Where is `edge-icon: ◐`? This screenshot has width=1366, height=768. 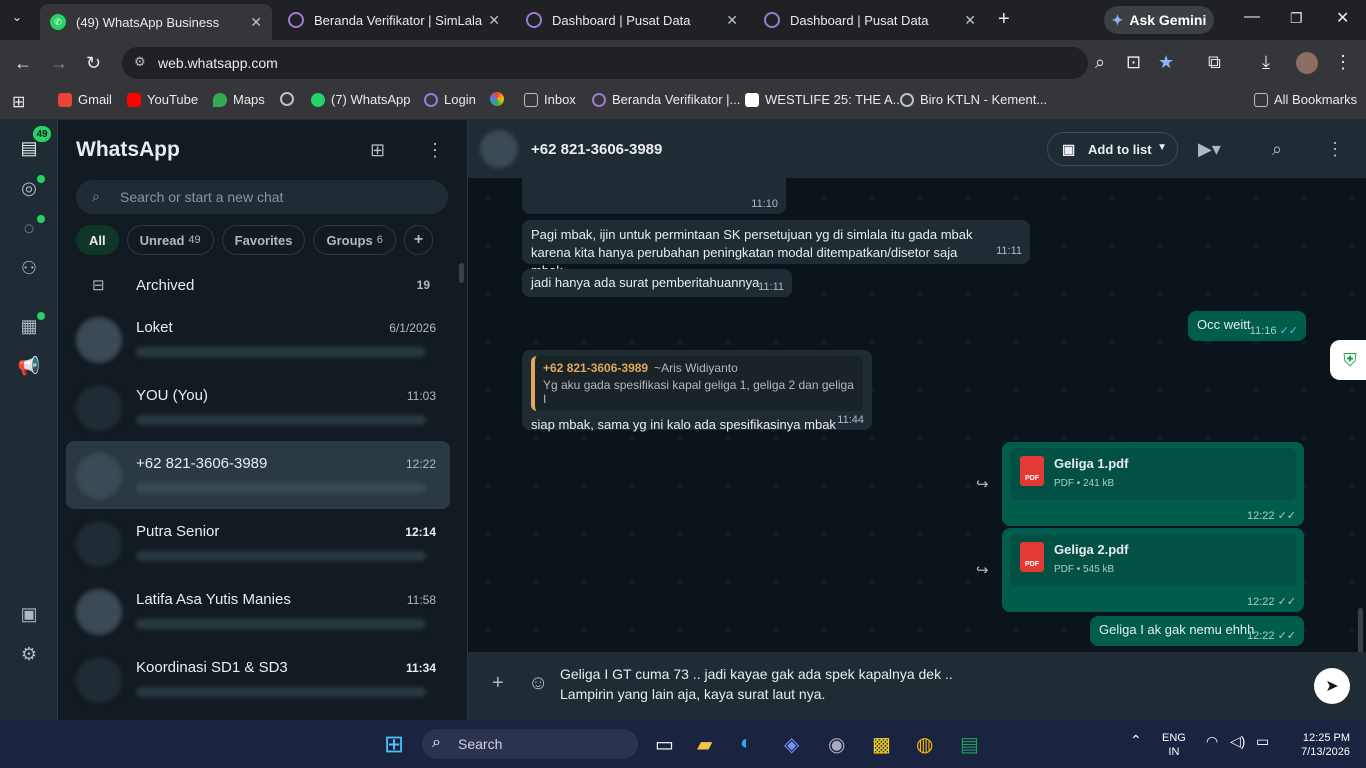
edge-icon: ◐ is located at coordinates (746, 743).